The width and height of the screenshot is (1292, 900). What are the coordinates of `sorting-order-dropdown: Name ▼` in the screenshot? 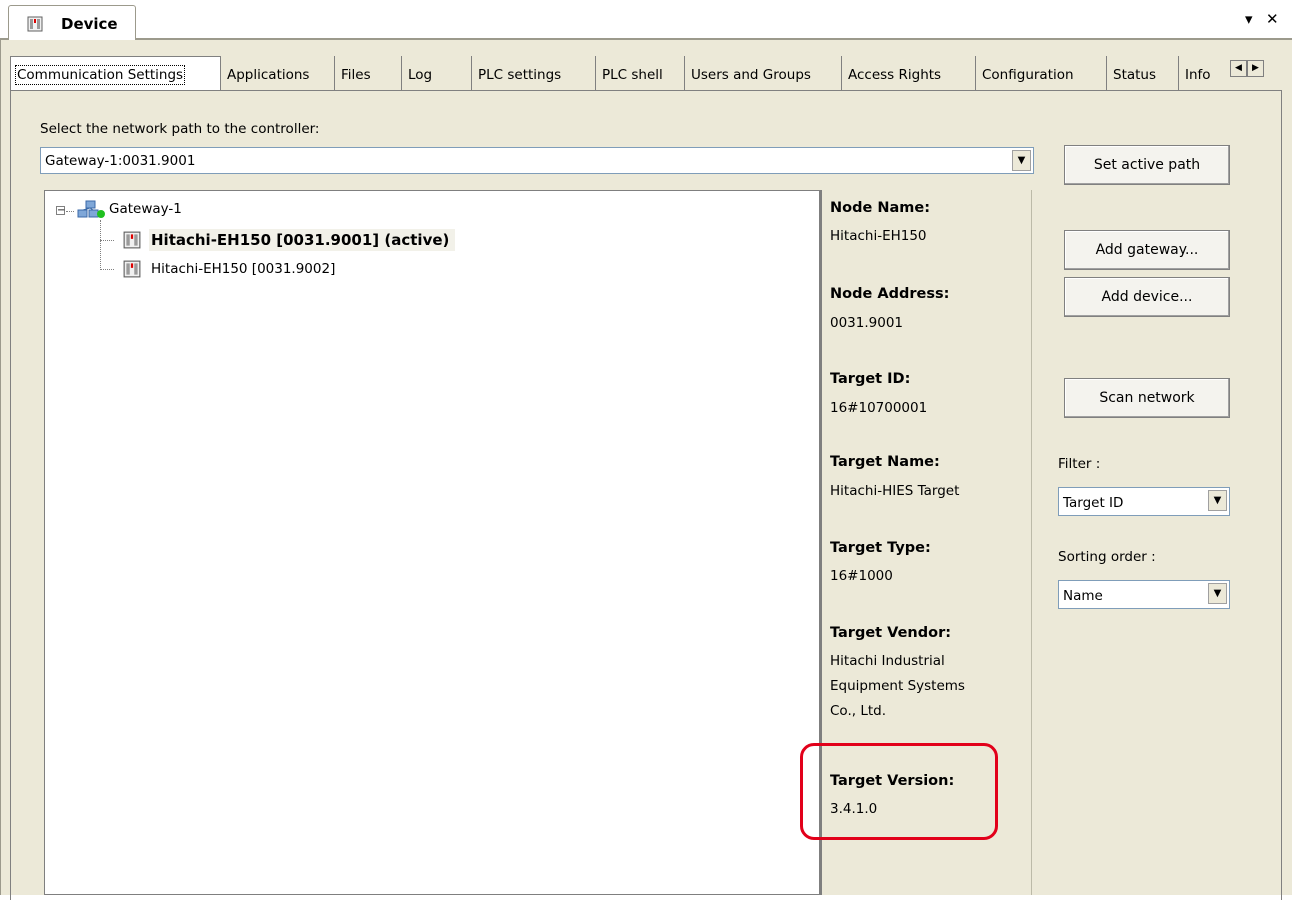 It's located at (1144, 594).